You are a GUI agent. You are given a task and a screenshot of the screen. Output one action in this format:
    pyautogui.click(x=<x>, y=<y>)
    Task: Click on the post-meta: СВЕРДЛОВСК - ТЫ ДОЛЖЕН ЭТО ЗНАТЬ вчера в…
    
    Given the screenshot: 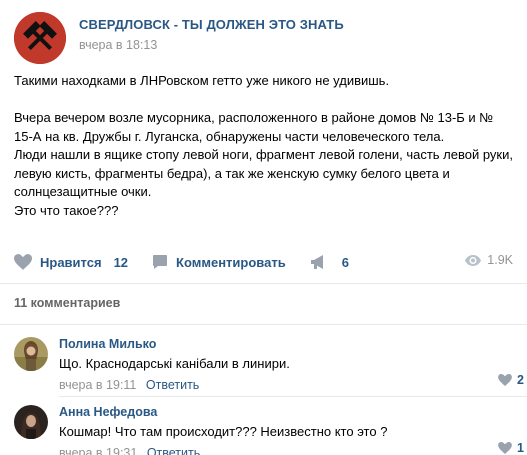 What is the action you would take?
    pyautogui.click(x=211, y=40)
    